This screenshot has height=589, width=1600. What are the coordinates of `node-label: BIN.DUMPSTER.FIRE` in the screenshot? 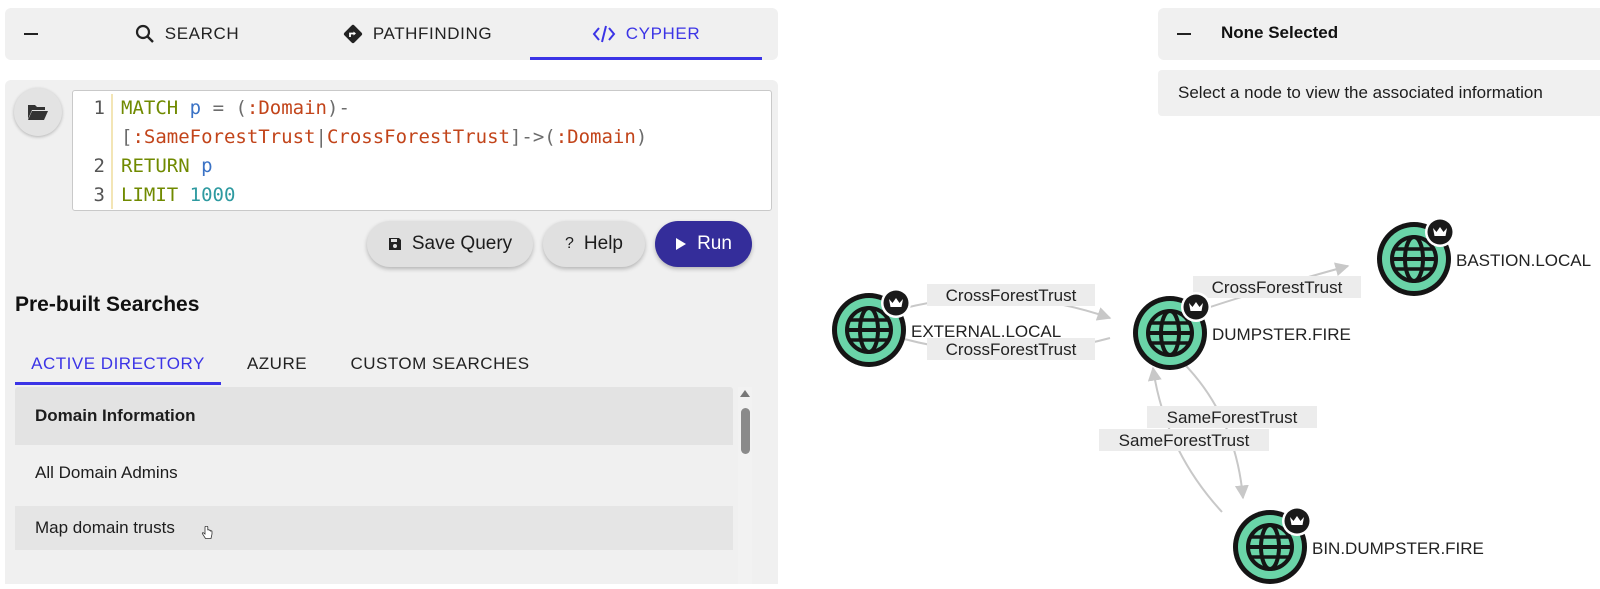 It's located at (1398, 548).